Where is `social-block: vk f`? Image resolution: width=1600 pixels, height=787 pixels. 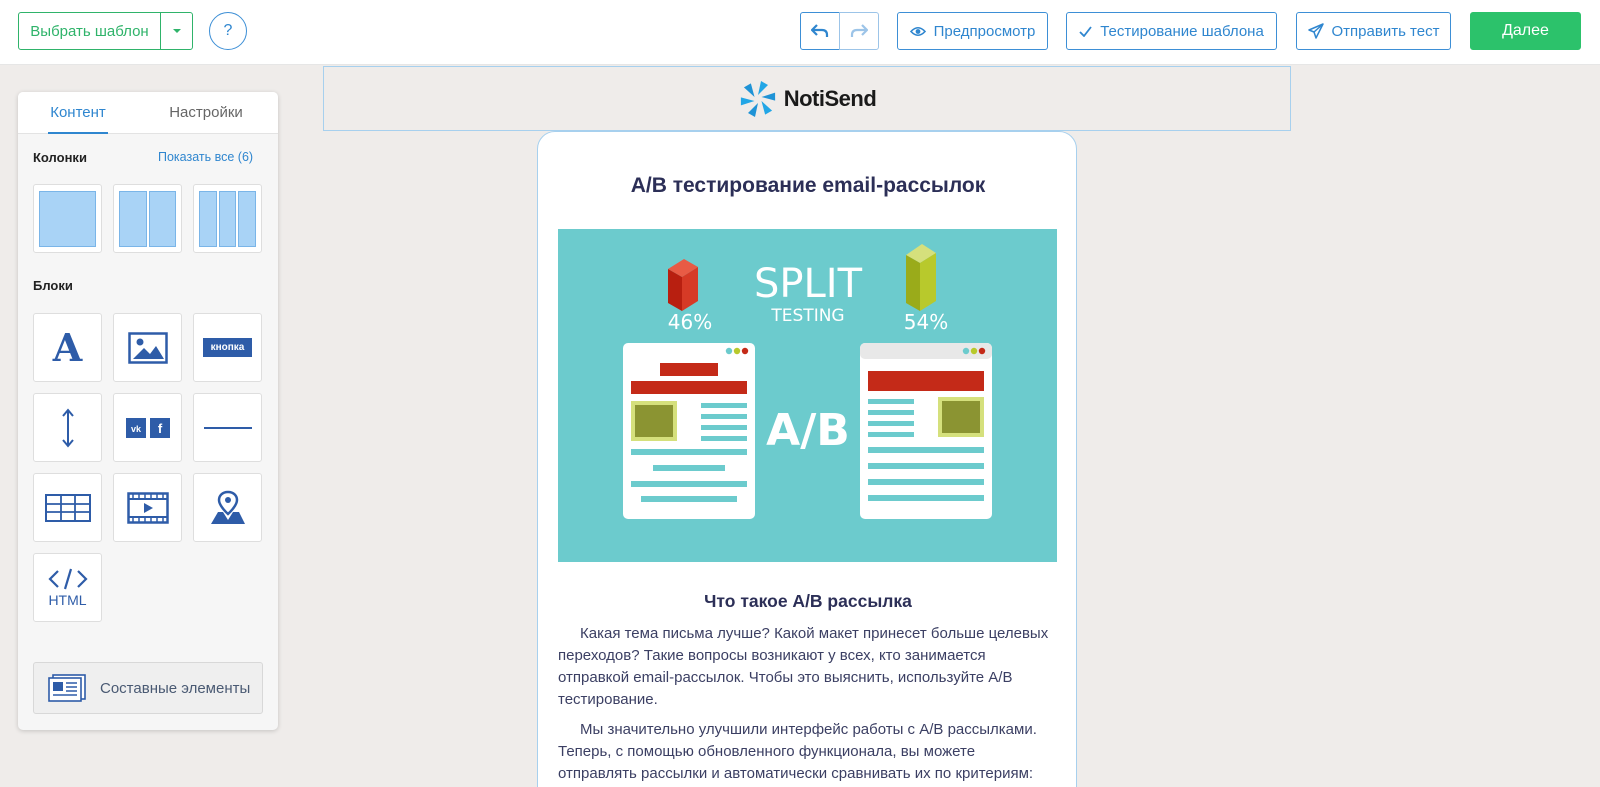 social-block: vk f is located at coordinates (147, 427).